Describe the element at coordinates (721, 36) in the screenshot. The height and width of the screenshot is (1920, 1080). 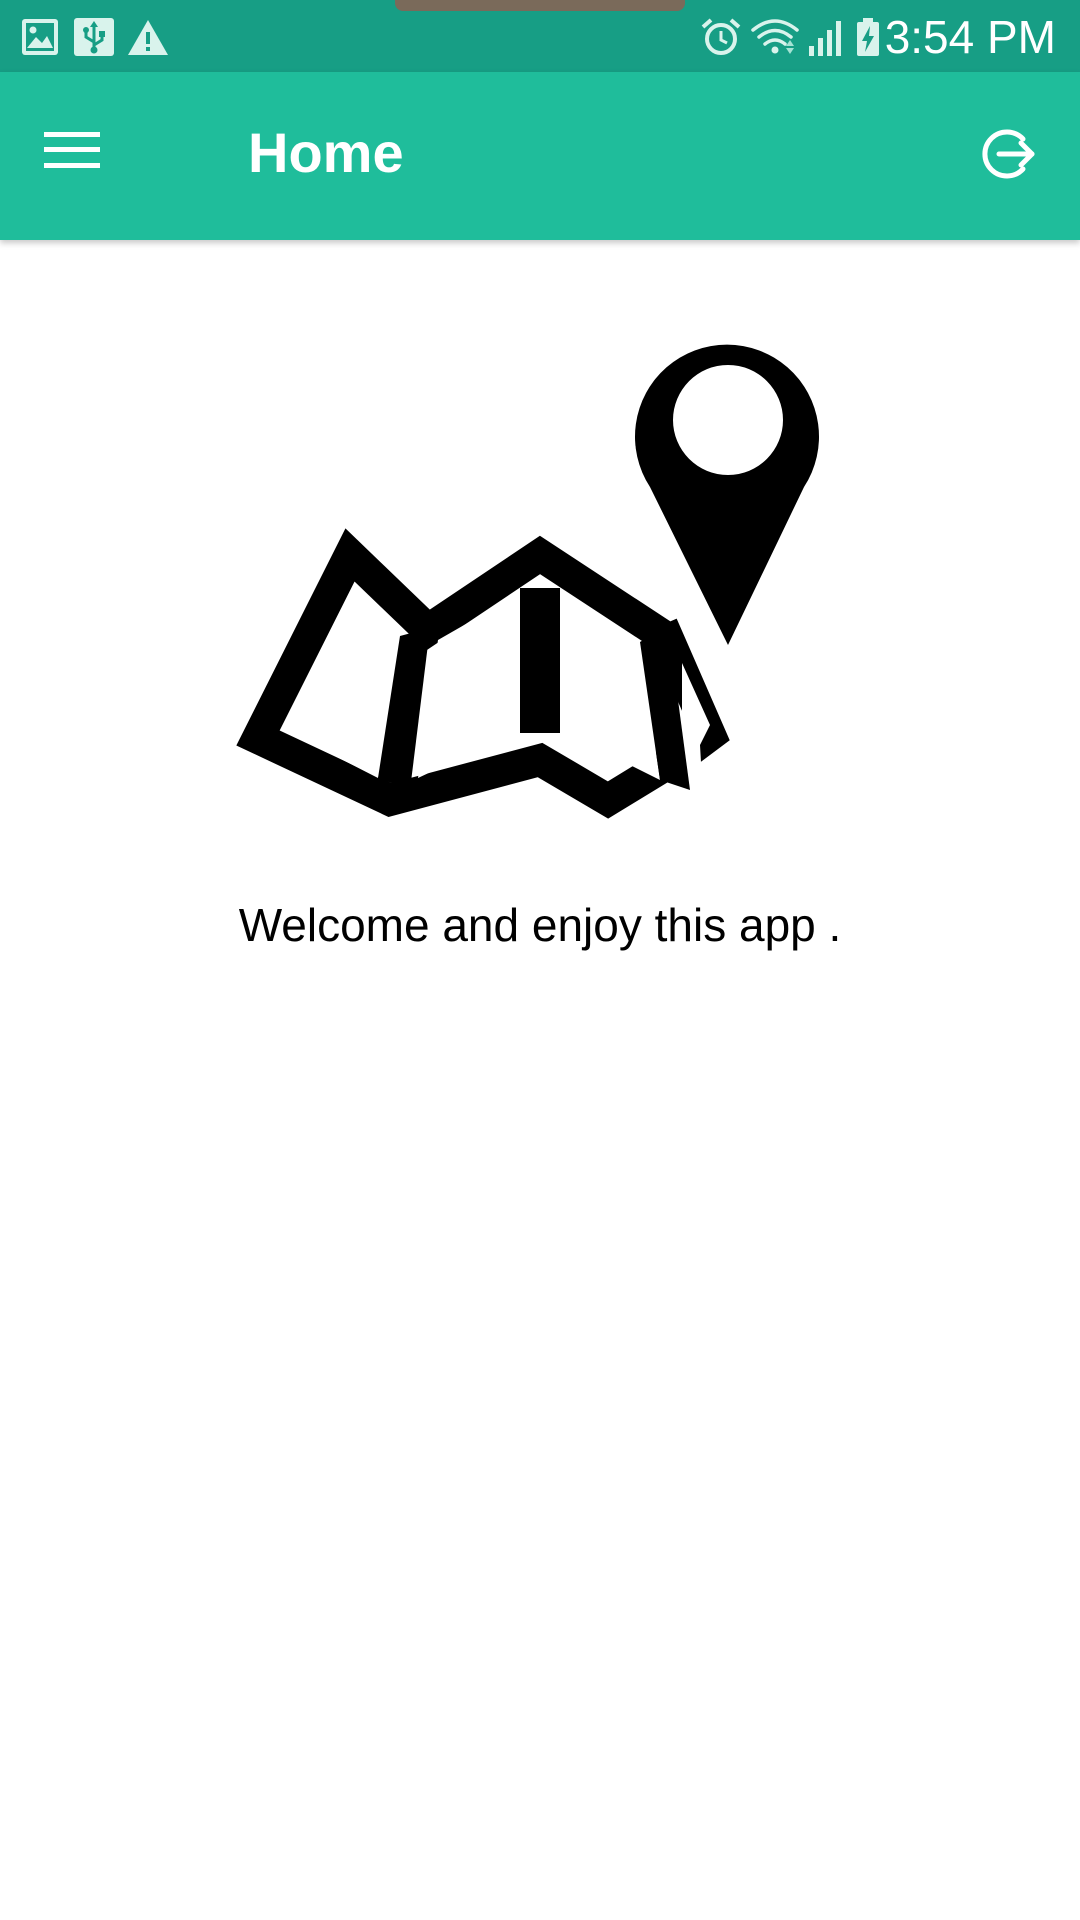
I see `alarm-icon` at that location.